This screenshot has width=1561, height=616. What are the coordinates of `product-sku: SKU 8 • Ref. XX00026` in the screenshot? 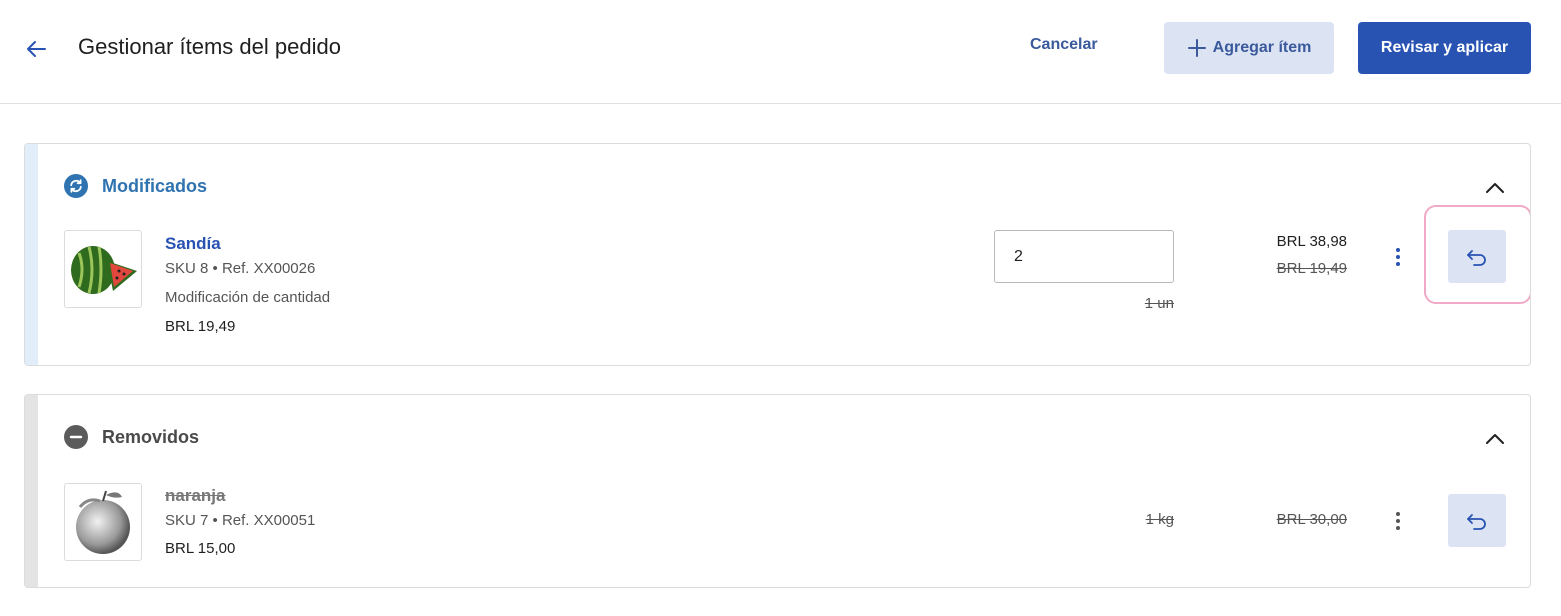 It's located at (240, 268).